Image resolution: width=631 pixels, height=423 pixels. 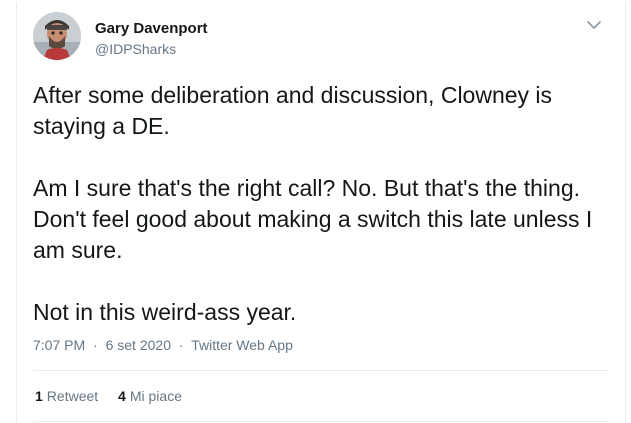 I want to click on retweets-label: Retweet, so click(x=72, y=396).